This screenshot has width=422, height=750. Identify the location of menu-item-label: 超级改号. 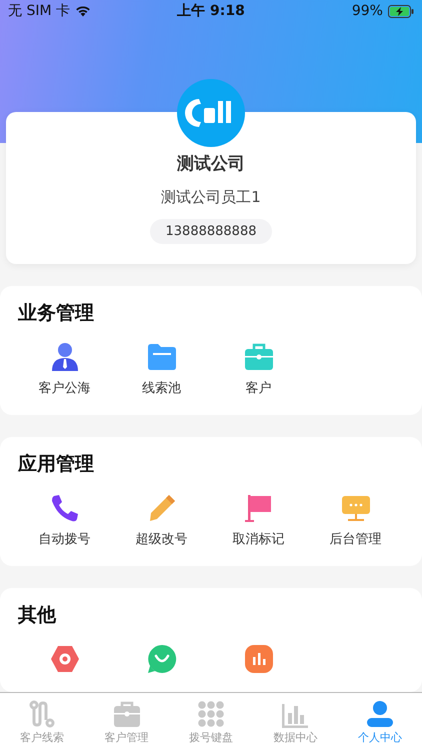
(162, 539).